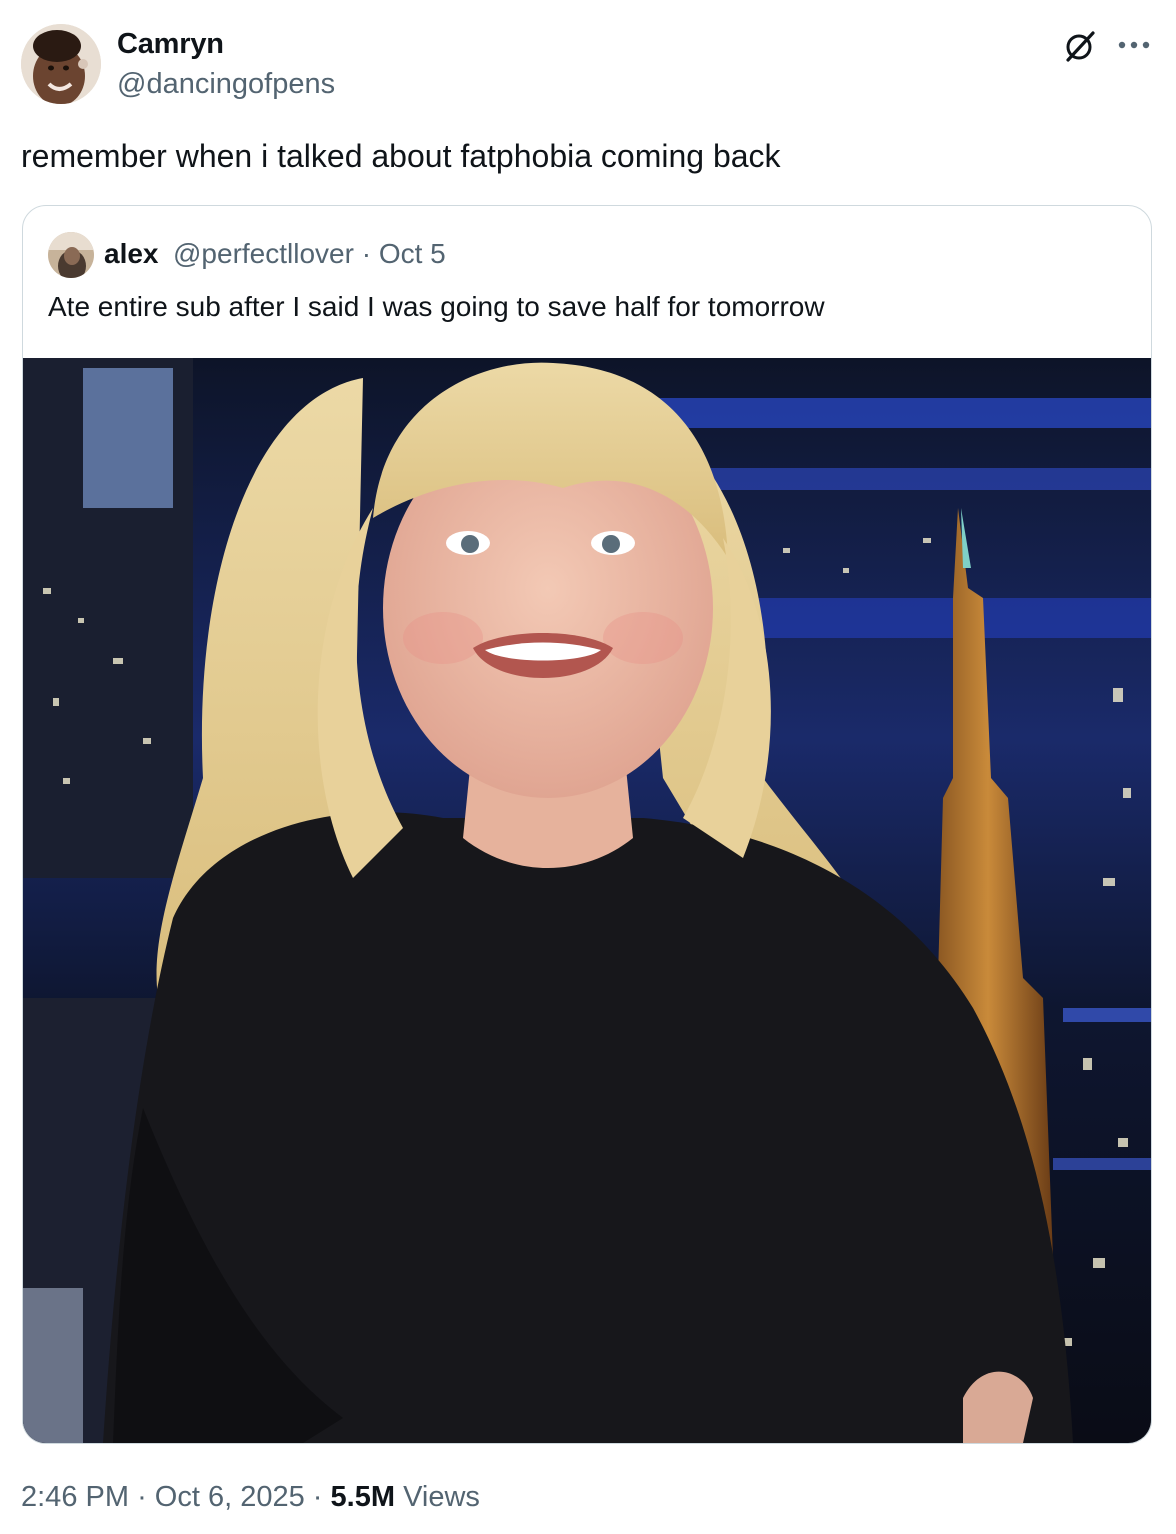 The image size is (1176, 1534). I want to click on quoted-author-handle: @perfectllover, so click(263, 253).